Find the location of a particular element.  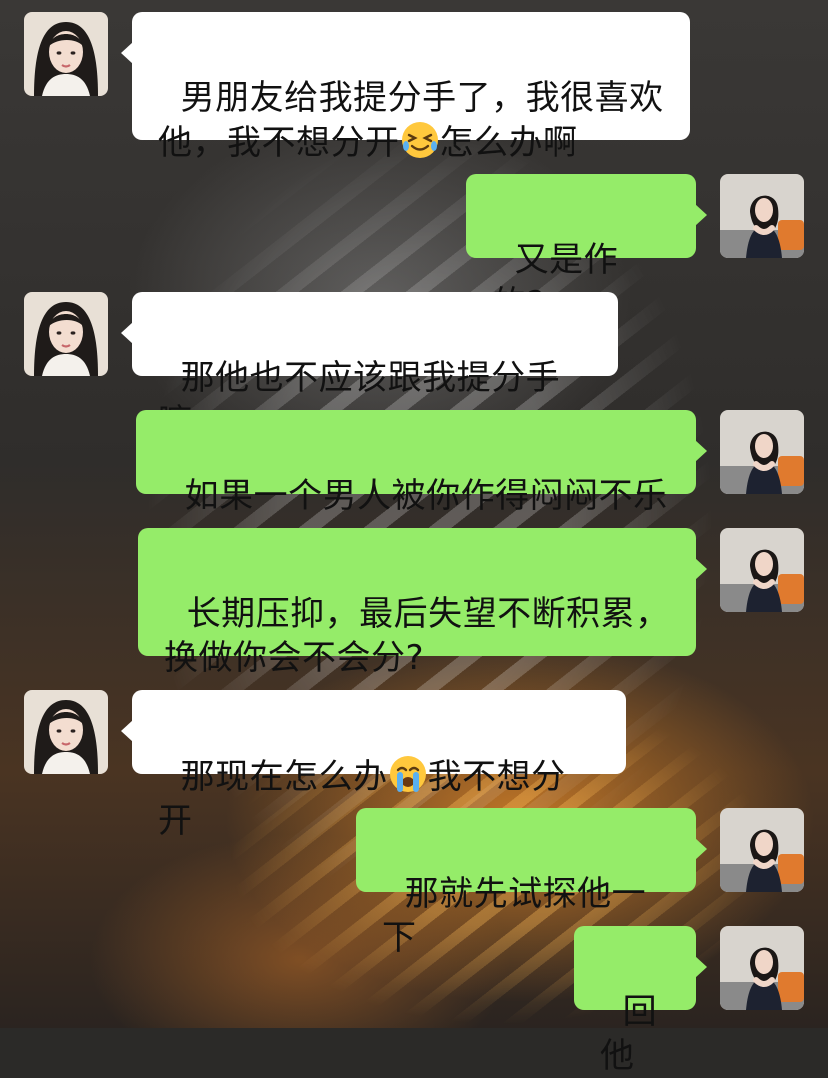

message-text-tail: 怎么办啊 is located at coordinates (508, 143).